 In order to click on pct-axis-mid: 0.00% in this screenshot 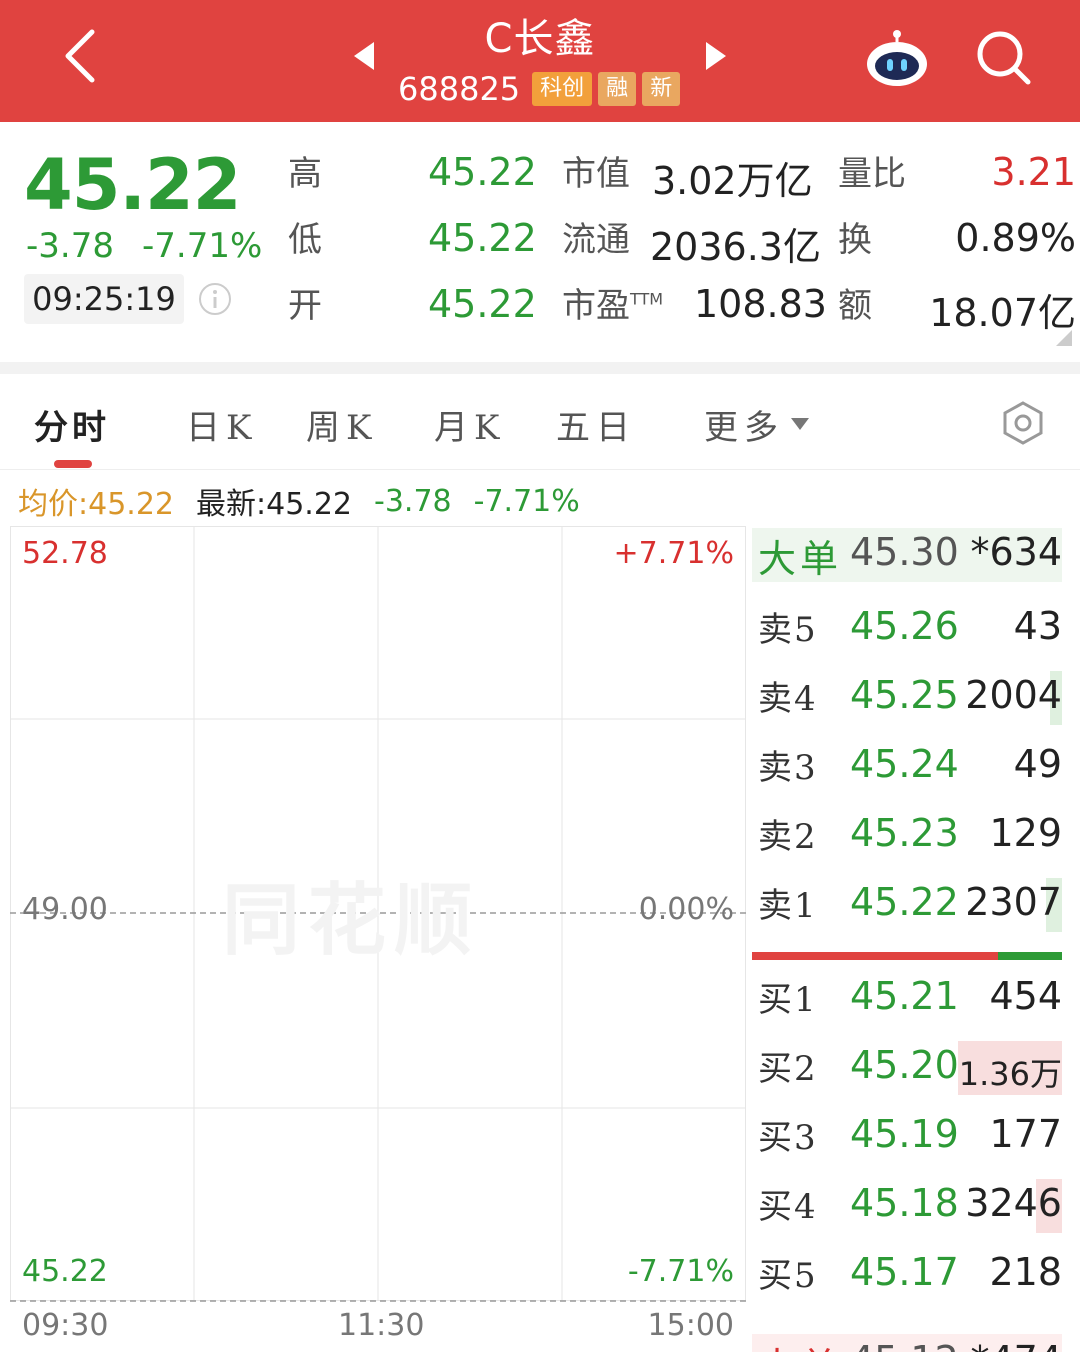, I will do `click(686, 909)`.